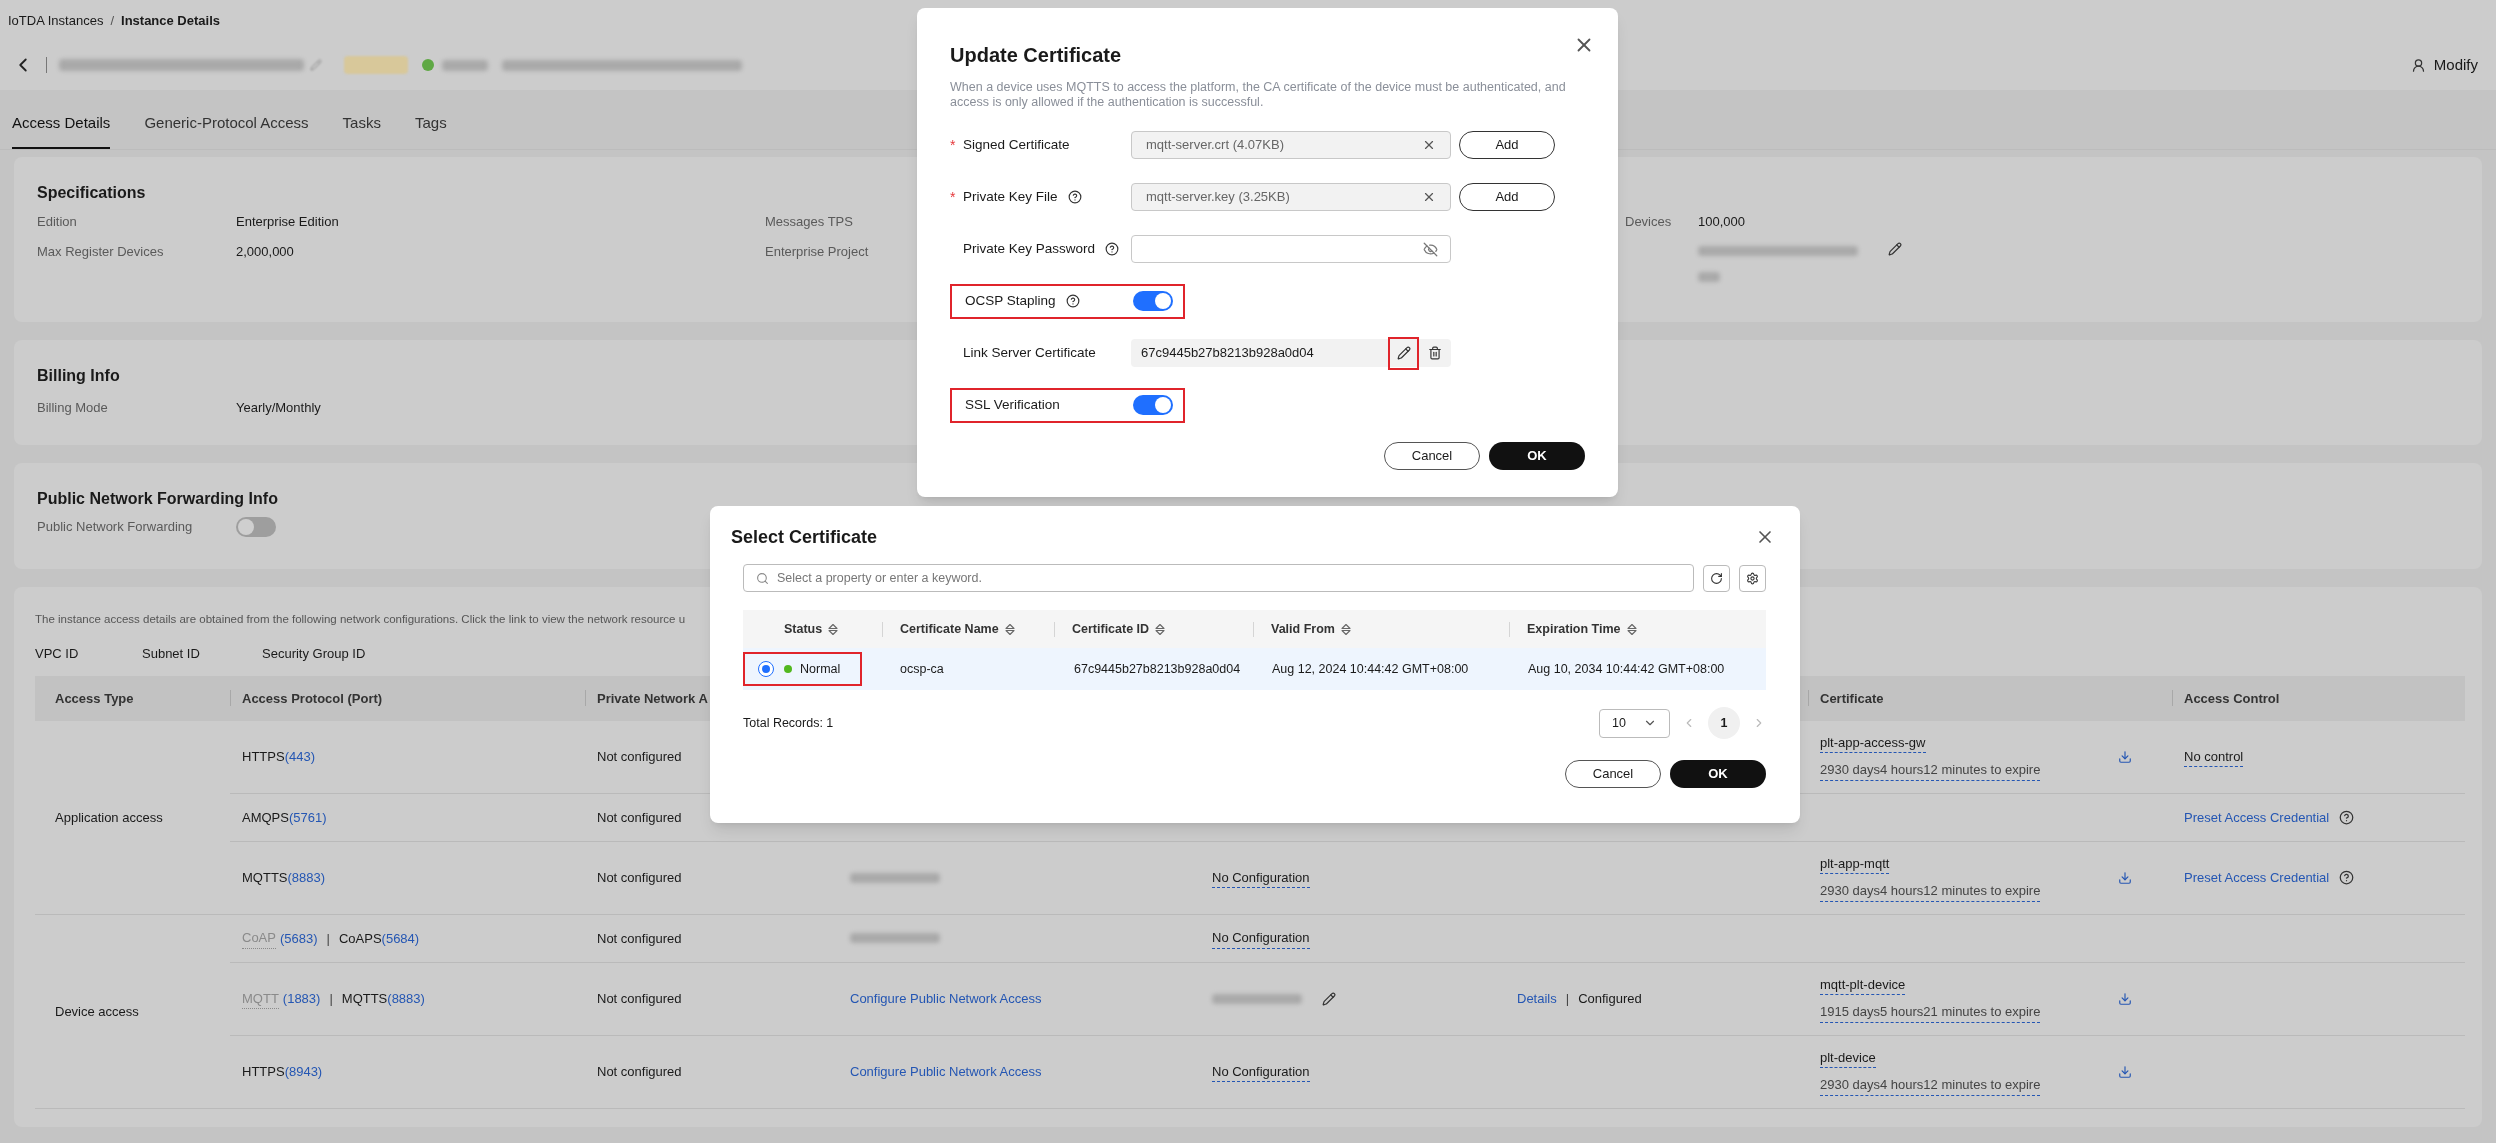  I want to click on certificate-name: plt-app-access-gw, so click(1873, 743).